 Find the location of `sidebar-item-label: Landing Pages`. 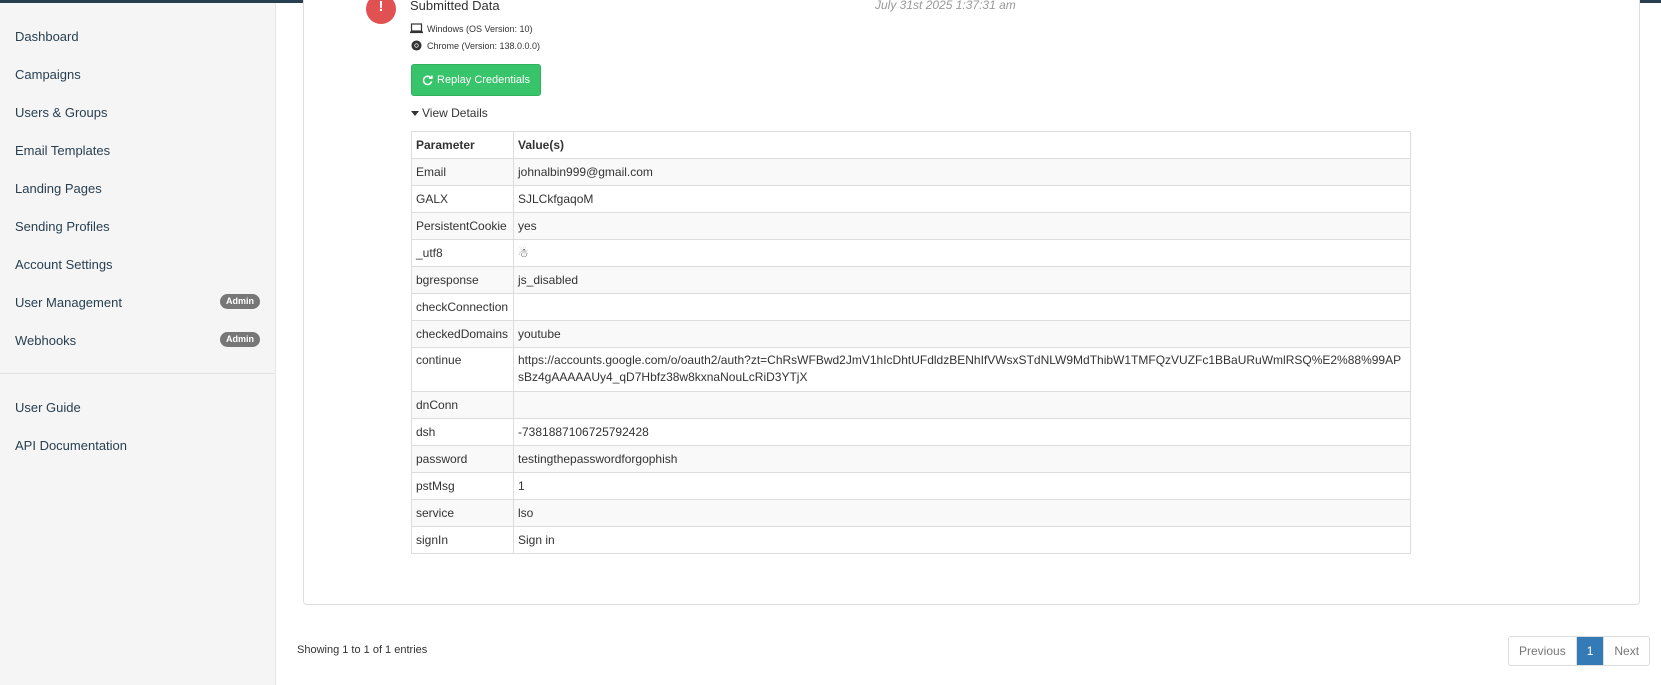

sidebar-item-label: Landing Pages is located at coordinates (58, 188).